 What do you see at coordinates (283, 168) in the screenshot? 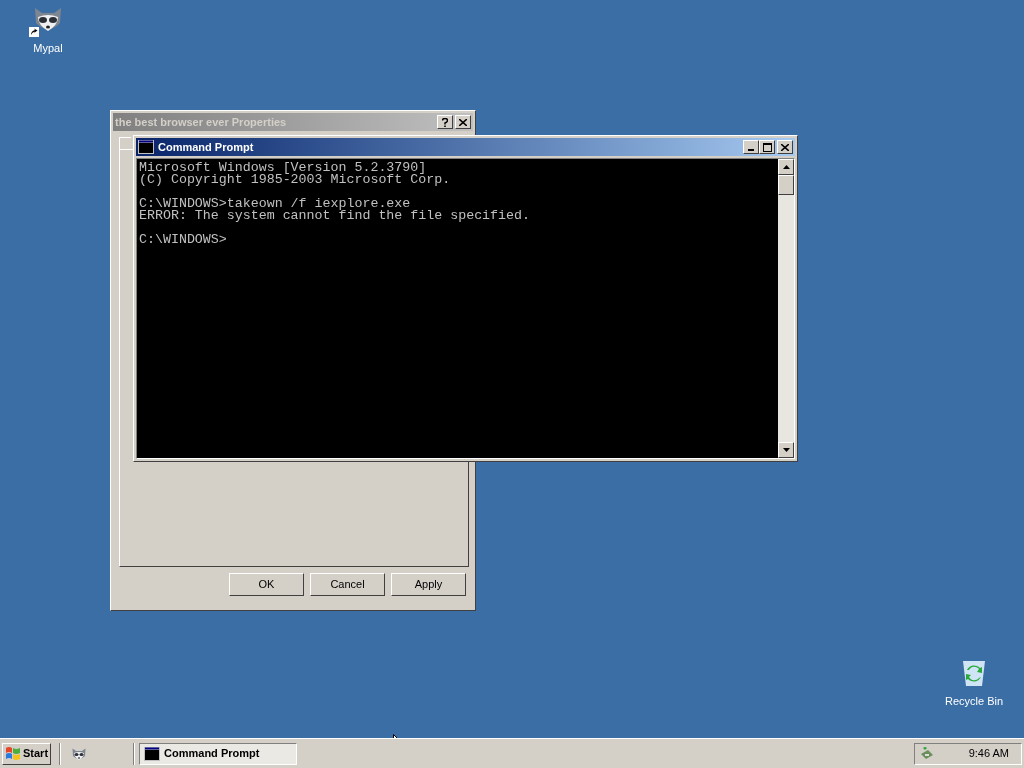
I see `console-line: Microsoft Windows [Version 5.2.3790]` at bounding box center [283, 168].